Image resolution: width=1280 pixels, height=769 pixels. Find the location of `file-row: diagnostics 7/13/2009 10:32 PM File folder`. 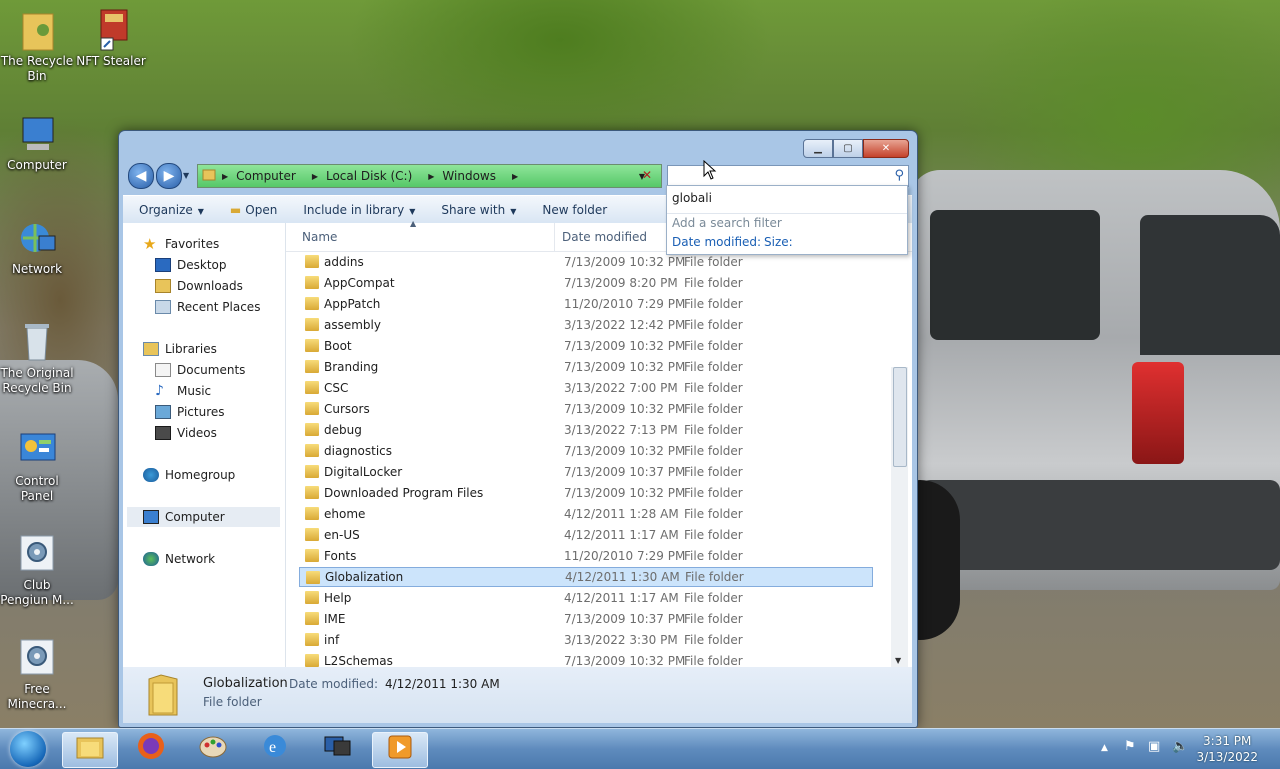

file-row: diagnostics 7/13/2009 10:32 PM File folder is located at coordinates (586, 451).